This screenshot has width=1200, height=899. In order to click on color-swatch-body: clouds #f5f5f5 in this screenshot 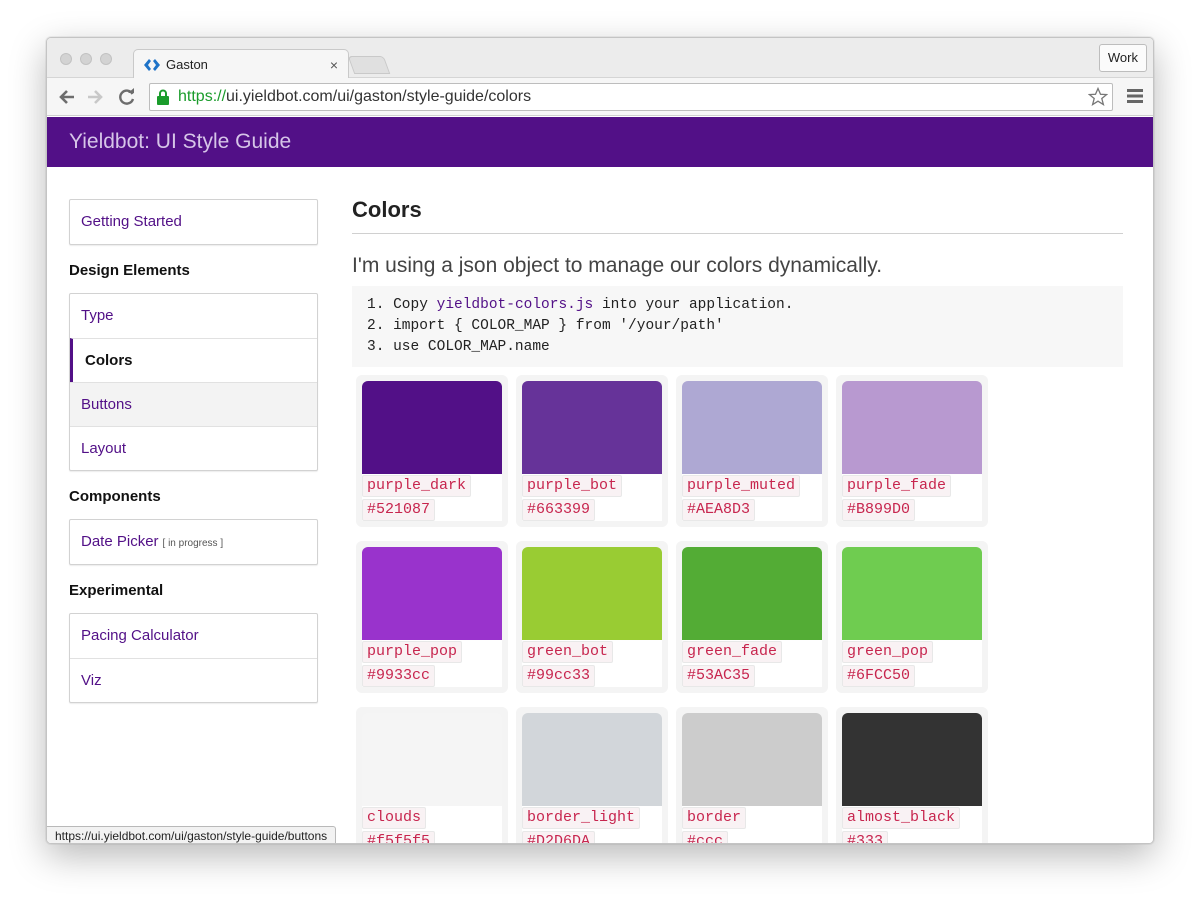, I will do `click(432, 824)`.